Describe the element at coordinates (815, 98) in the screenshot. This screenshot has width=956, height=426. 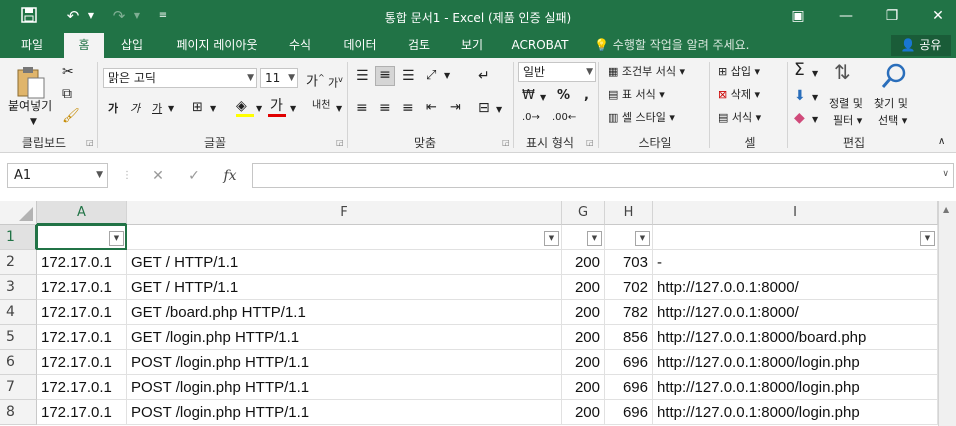
I see `fill-dropdown-icon: ▼` at that location.